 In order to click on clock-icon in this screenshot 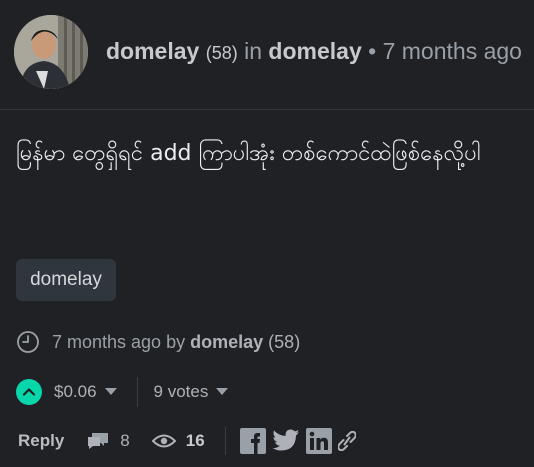, I will do `click(28, 342)`.